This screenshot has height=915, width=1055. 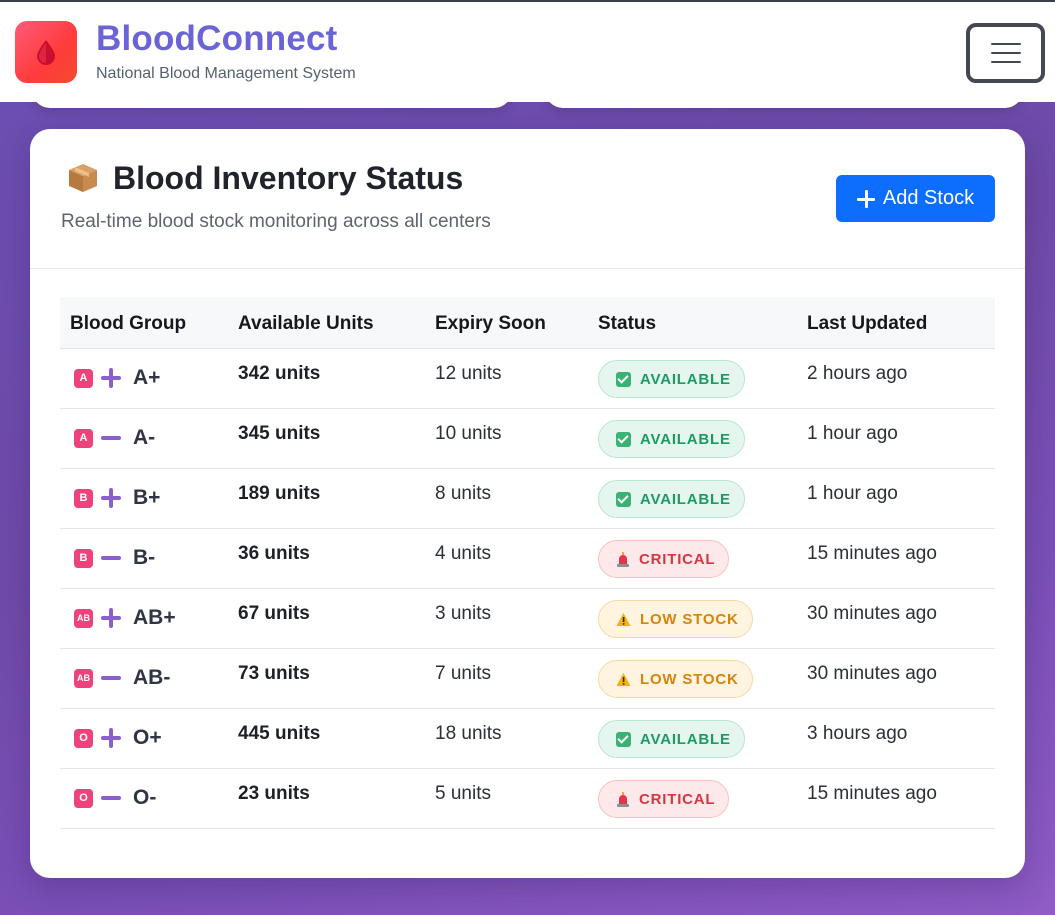 What do you see at coordinates (463, 793) in the screenshot?
I see `expiry-soon-units: 5 units` at bounding box center [463, 793].